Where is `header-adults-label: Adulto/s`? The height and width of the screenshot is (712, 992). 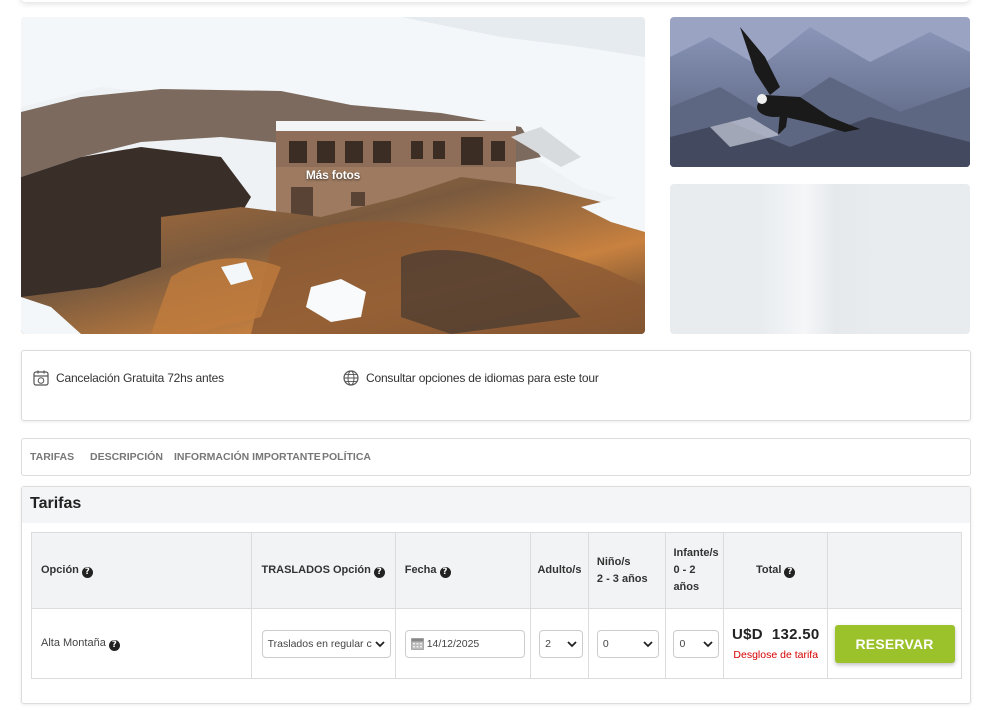
header-adults-label: Adulto/s is located at coordinates (559, 570).